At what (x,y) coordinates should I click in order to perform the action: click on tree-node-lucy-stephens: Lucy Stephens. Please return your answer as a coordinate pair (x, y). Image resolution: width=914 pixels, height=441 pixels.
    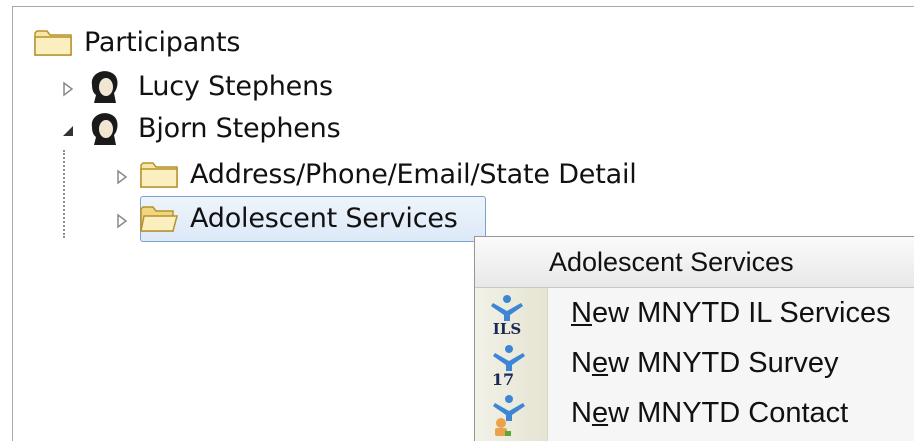
    Looking at the image, I should click on (208, 86).